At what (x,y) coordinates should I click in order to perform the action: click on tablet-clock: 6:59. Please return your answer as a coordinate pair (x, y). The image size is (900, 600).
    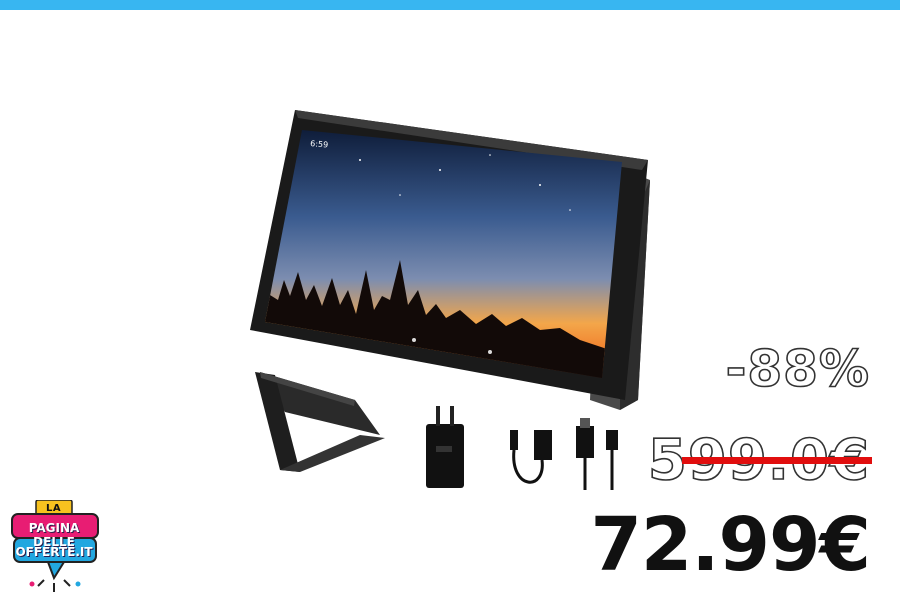
    Looking at the image, I should click on (319, 144).